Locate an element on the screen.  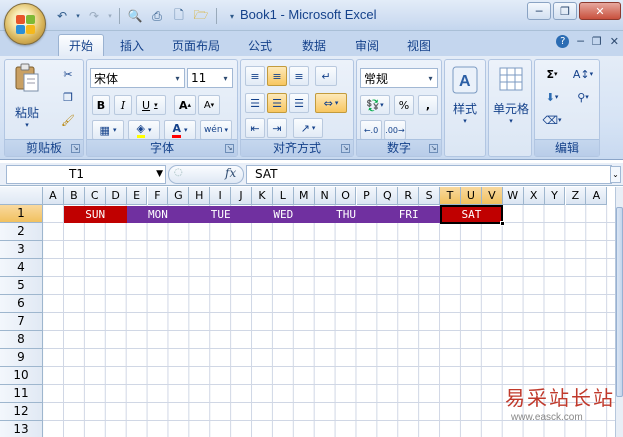
column-header: I is located at coordinates (221, 196).